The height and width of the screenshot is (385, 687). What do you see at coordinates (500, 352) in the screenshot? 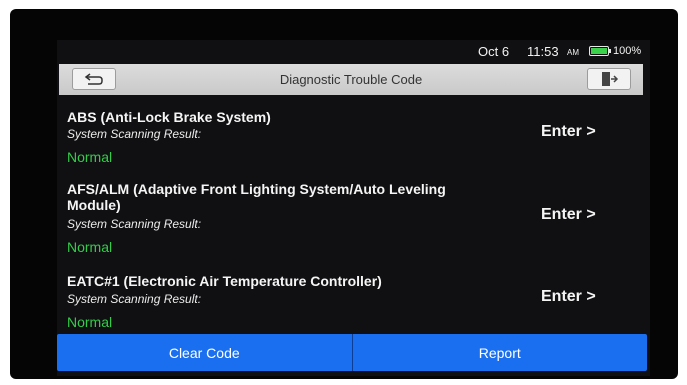
I see `report-button: Report` at bounding box center [500, 352].